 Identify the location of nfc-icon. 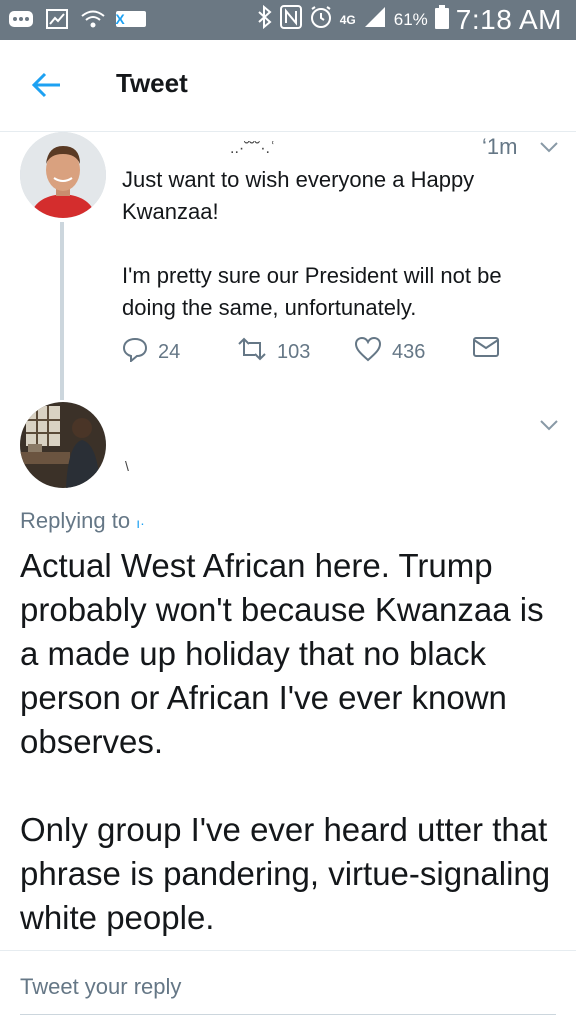
(290, 20).